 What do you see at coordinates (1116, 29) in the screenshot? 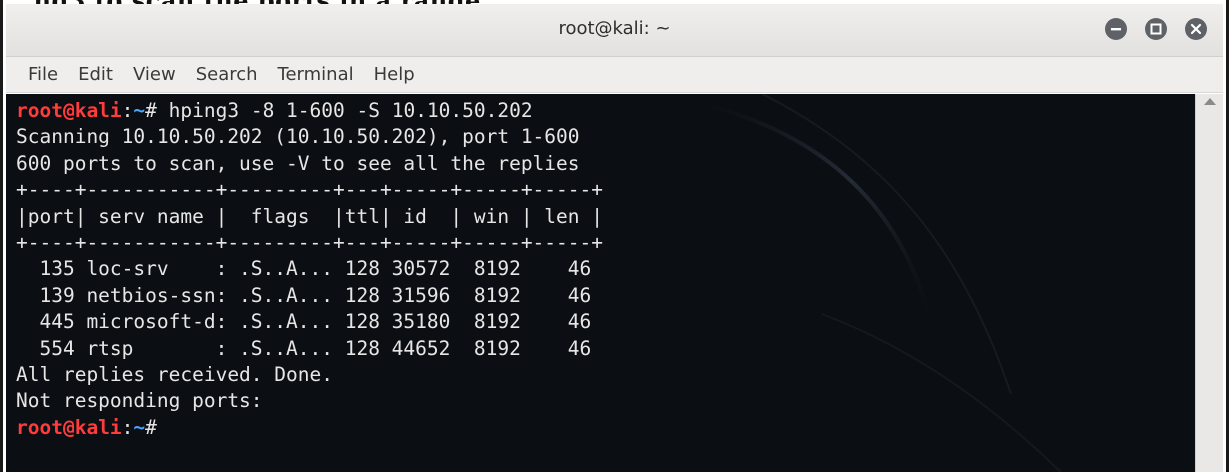
I see `minimize-icon` at bounding box center [1116, 29].